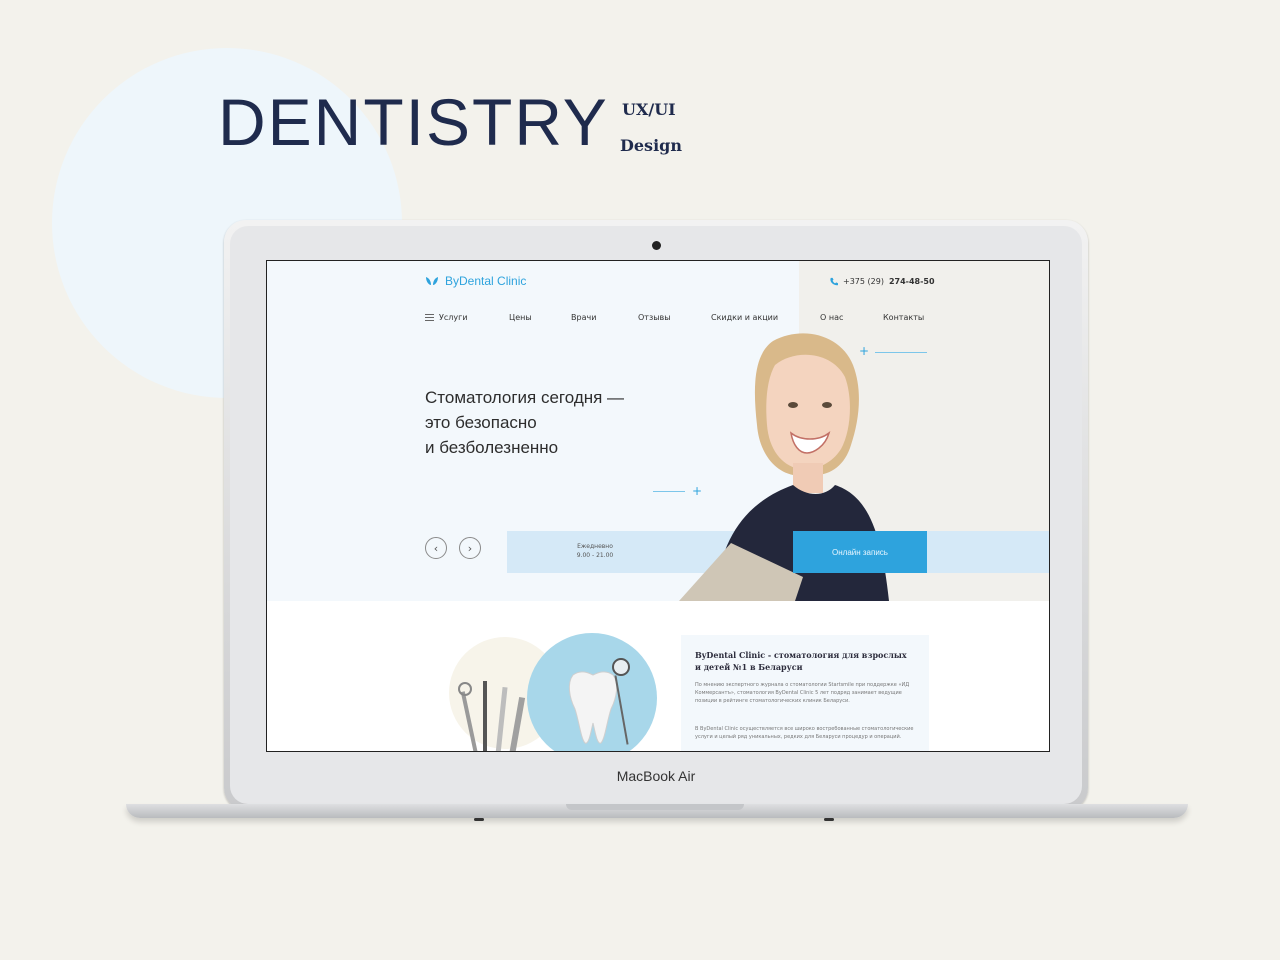 This screenshot has height=960, width=1280. What do you see at coordinates (654, 317) in the screenshot?
I see `nav-item-reviews: Отзывы` at bounding box center [654, 317].